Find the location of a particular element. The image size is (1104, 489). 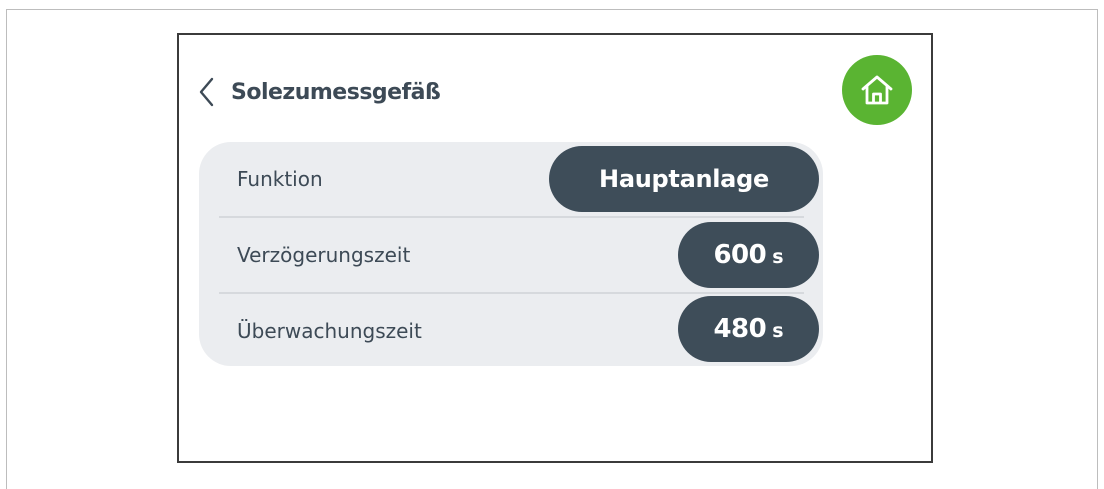

header: Solezumessgefäß is located at coordinates (320, 92).